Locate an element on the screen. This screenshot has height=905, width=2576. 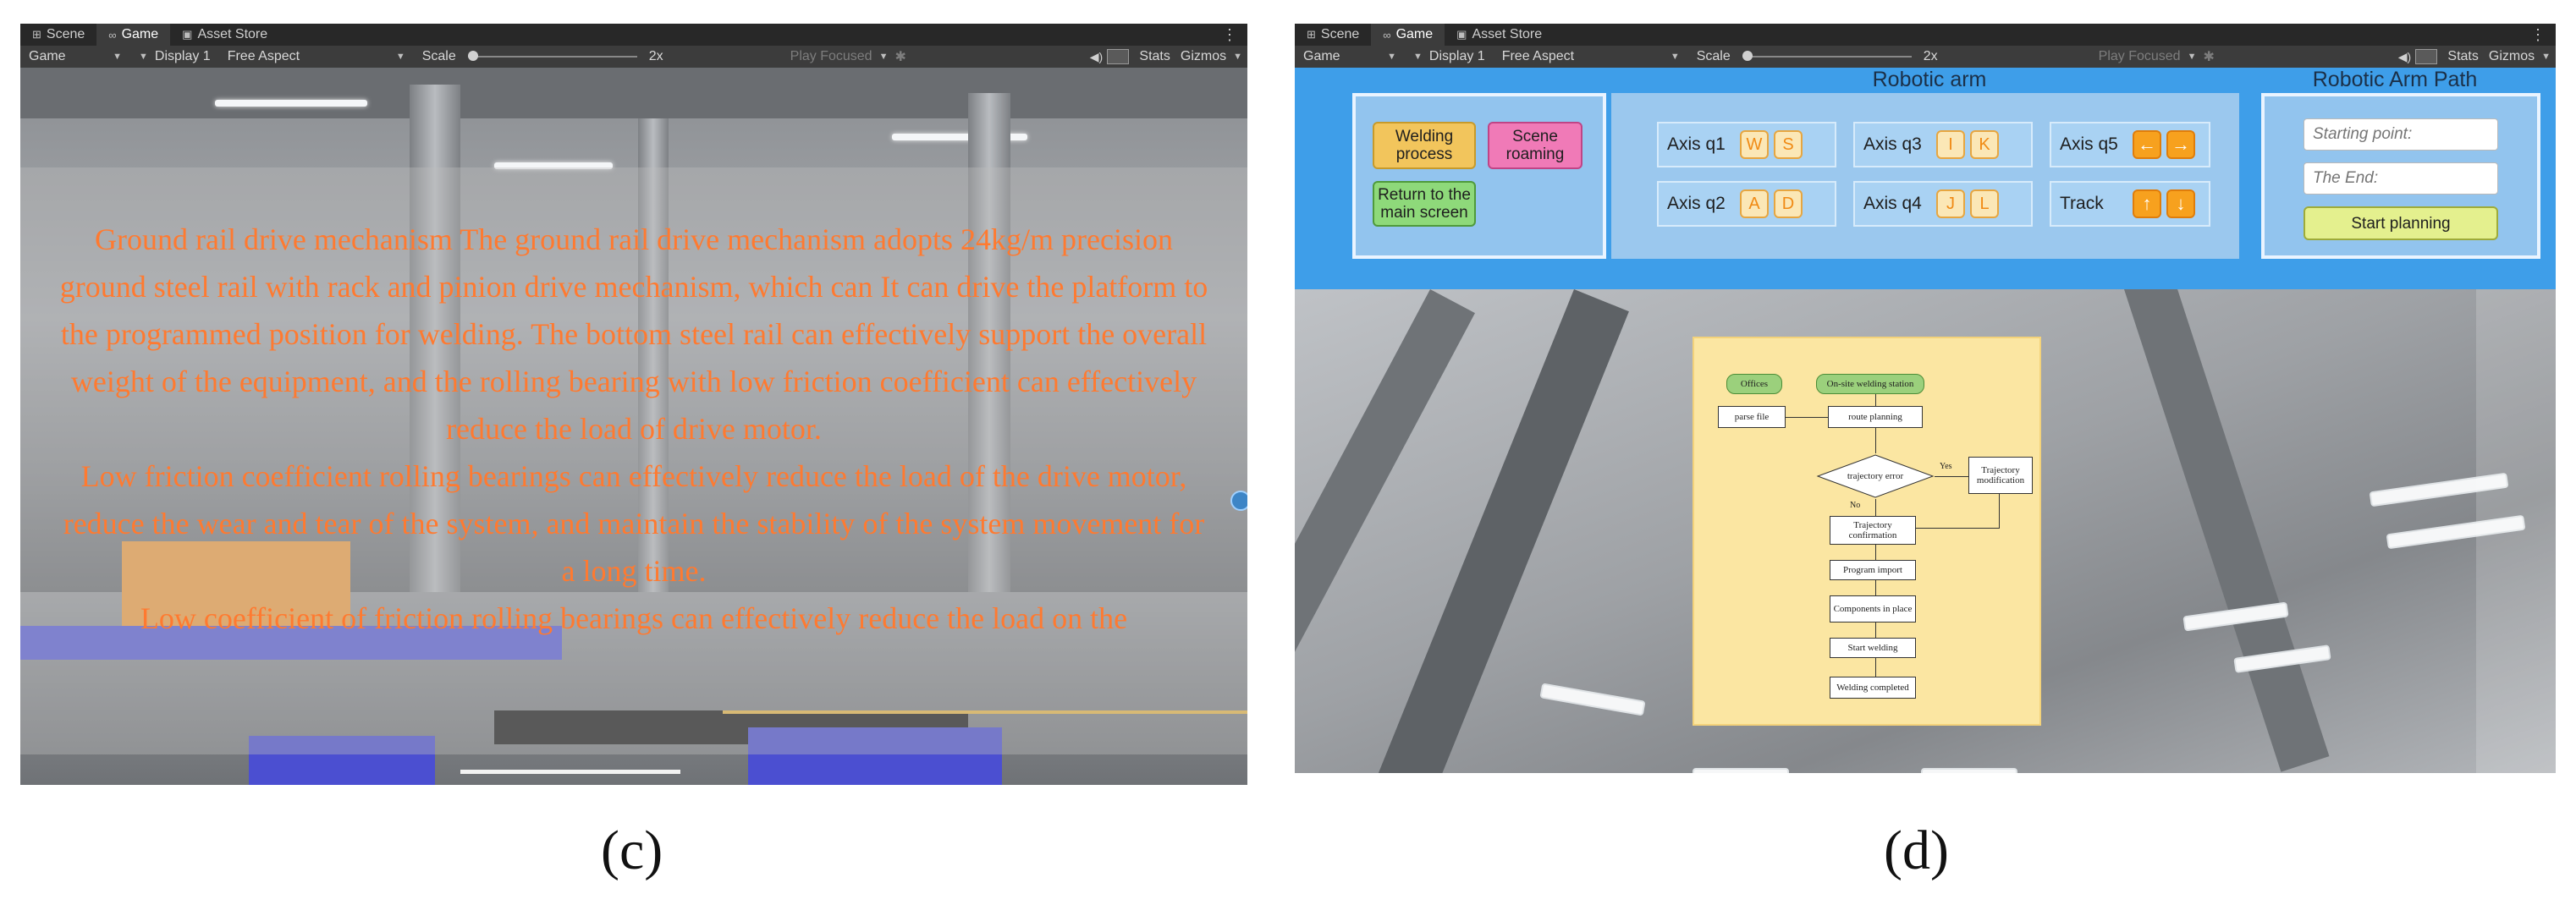
axis-q2-label: Axis q2 is located at coordinates (1696, 204).